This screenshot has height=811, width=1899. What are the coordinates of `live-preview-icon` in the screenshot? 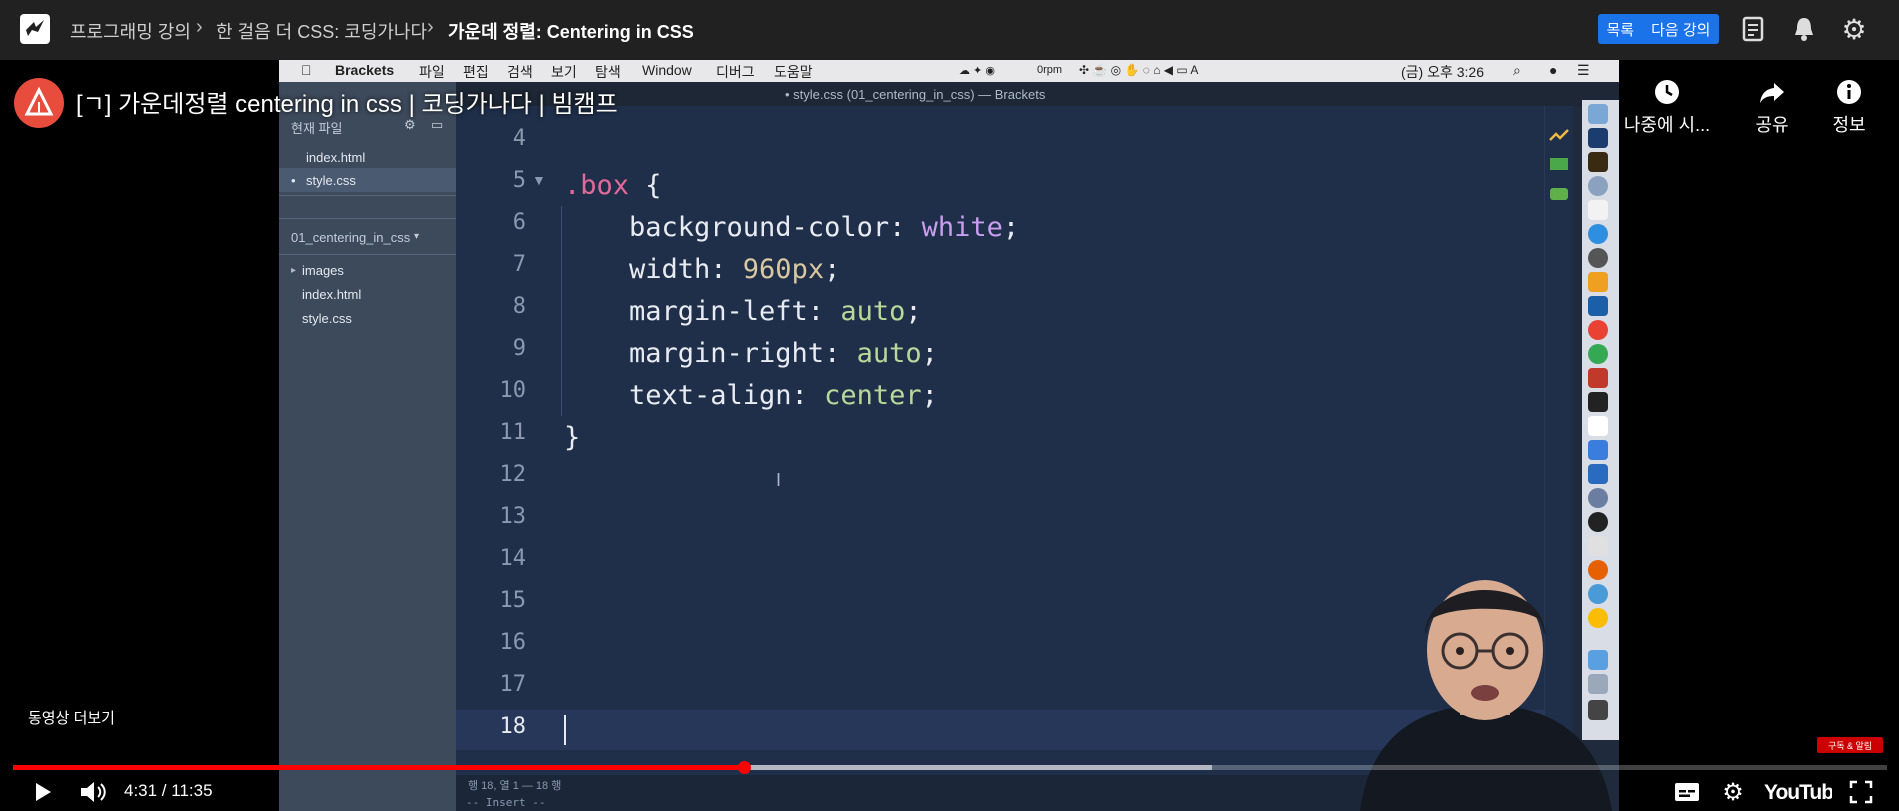 It's located at (1559, 136).